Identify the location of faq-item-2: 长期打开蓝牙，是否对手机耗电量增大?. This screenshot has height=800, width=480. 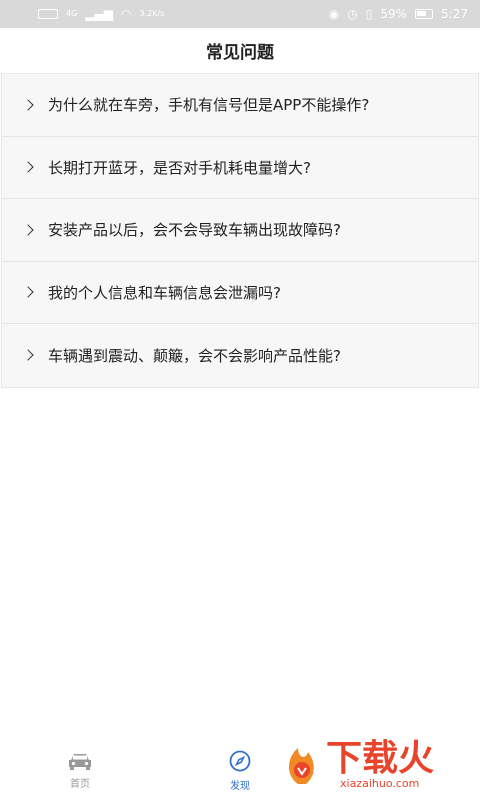
(240, 167).